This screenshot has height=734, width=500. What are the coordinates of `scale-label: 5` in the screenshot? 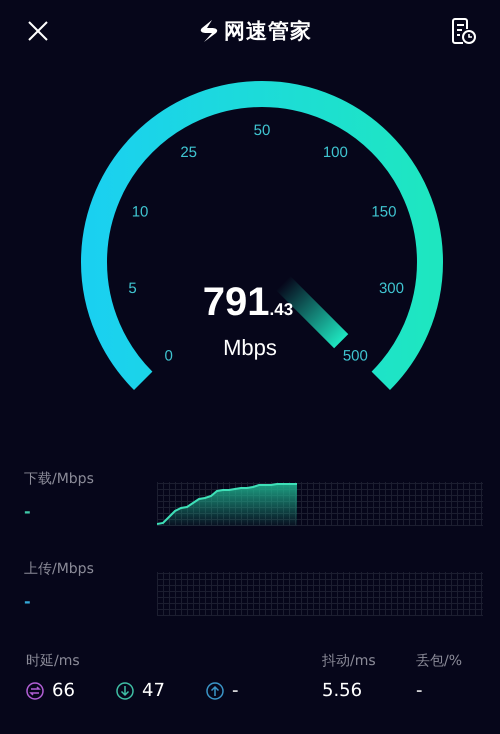 It's located at (132, 288).